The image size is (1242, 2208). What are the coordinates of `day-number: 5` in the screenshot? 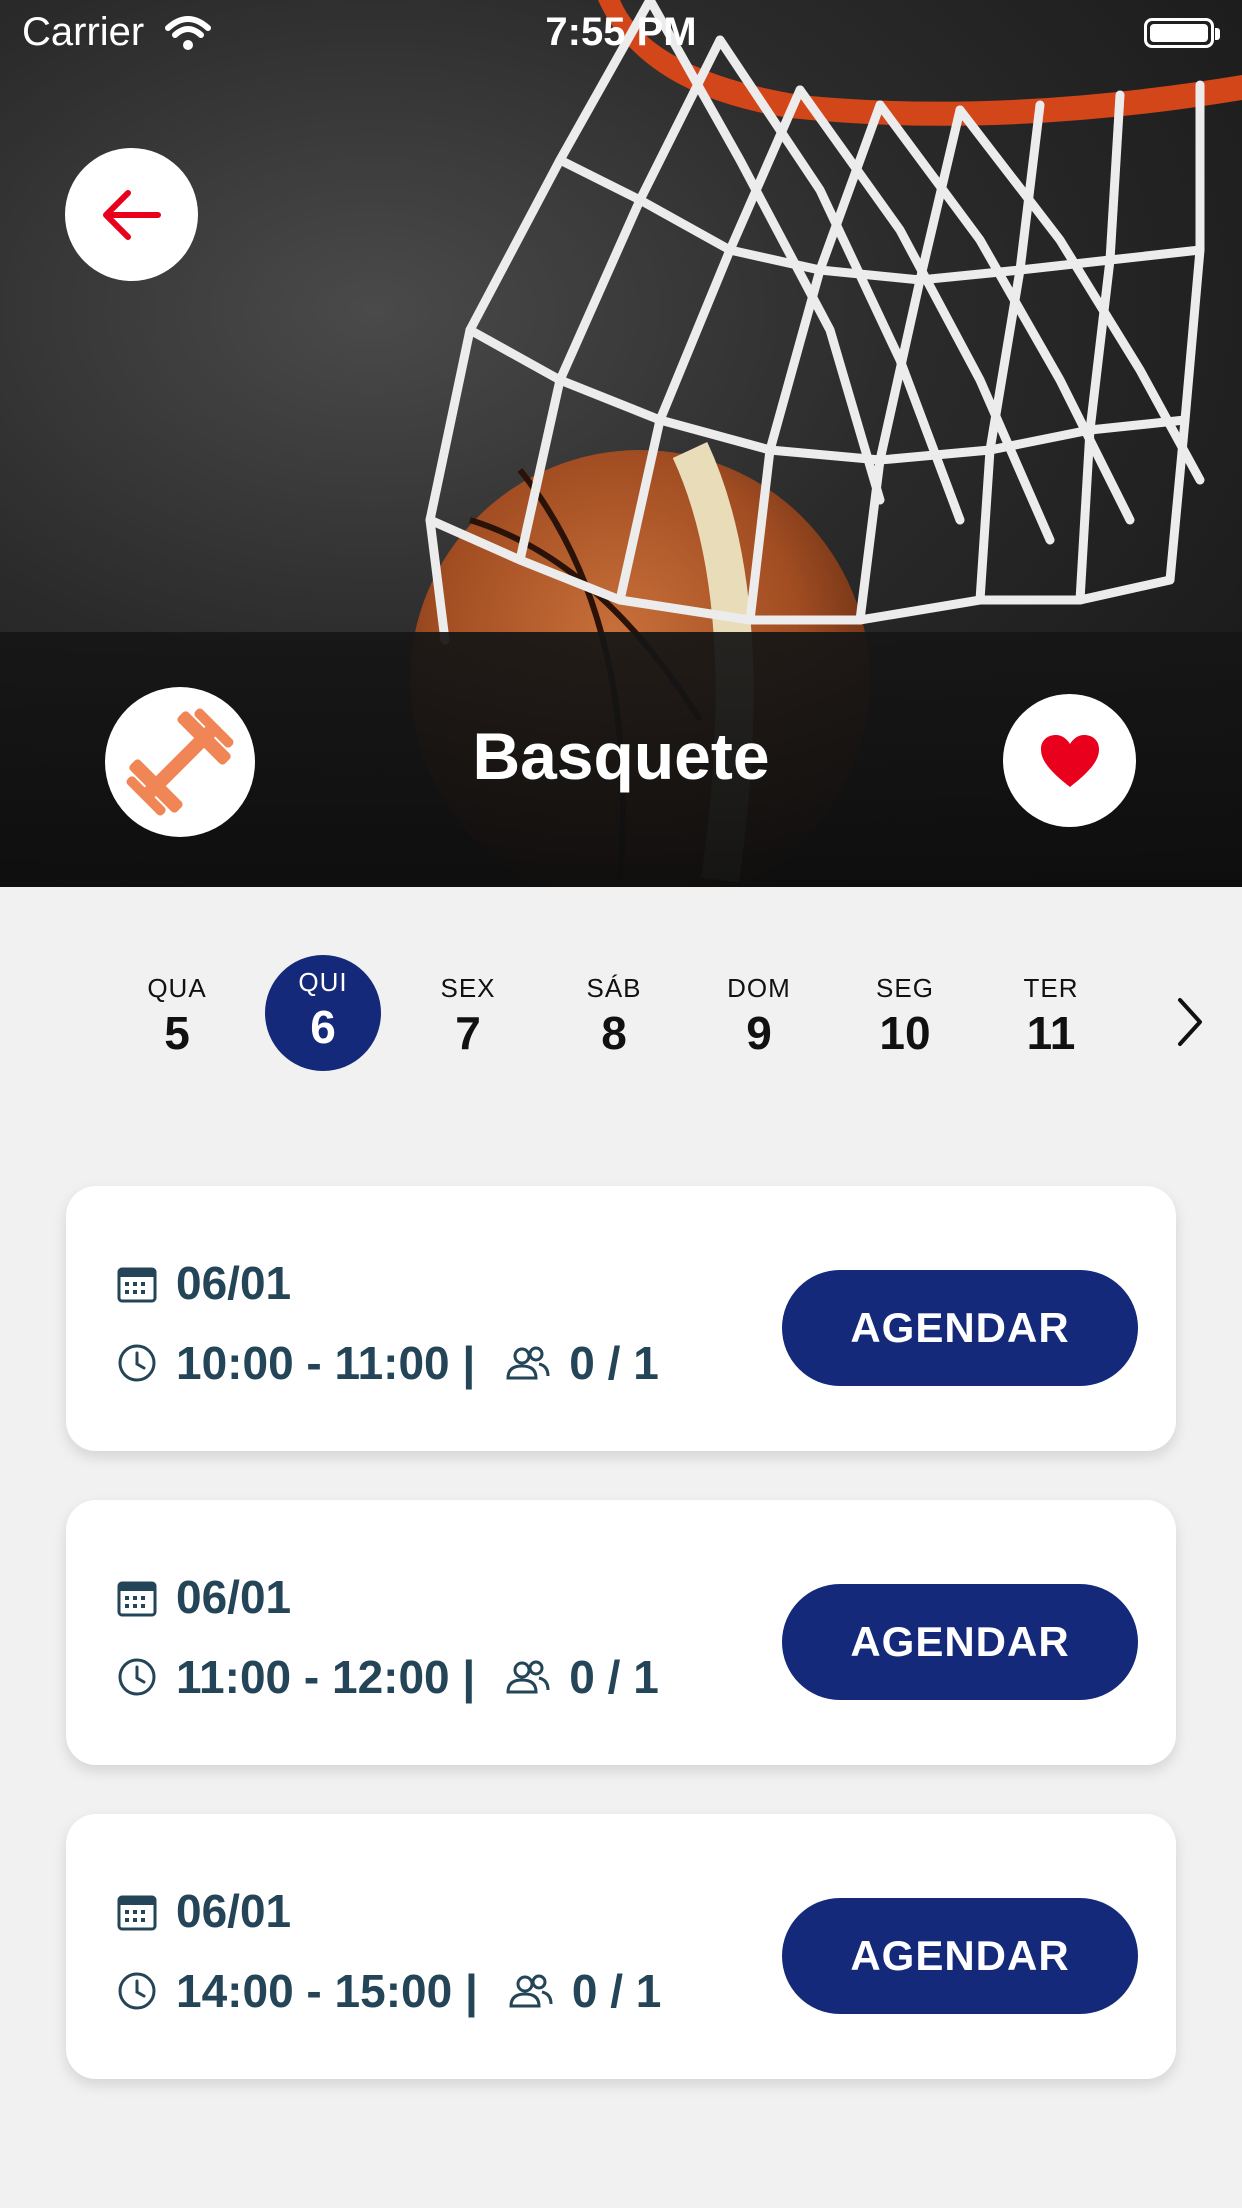 It's located at (177, 1033).